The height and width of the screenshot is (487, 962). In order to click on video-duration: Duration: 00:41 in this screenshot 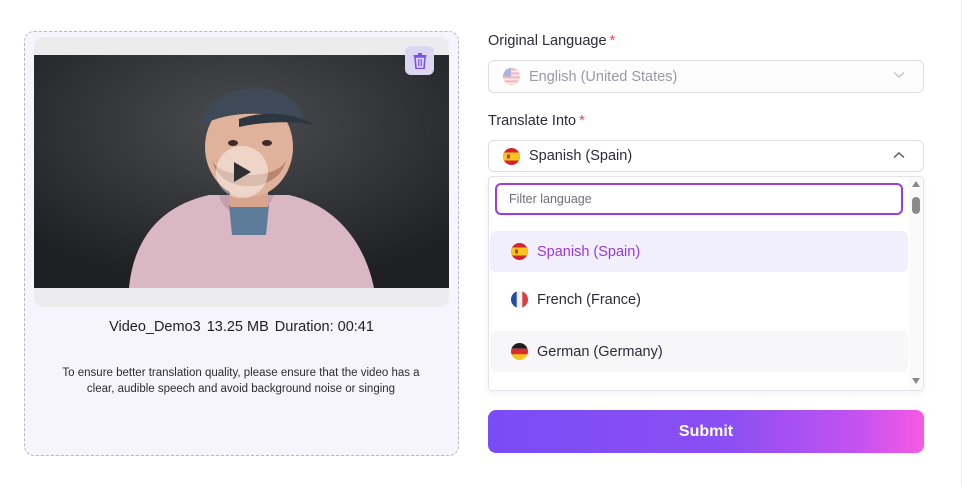, I will do `click(324, 327)`.